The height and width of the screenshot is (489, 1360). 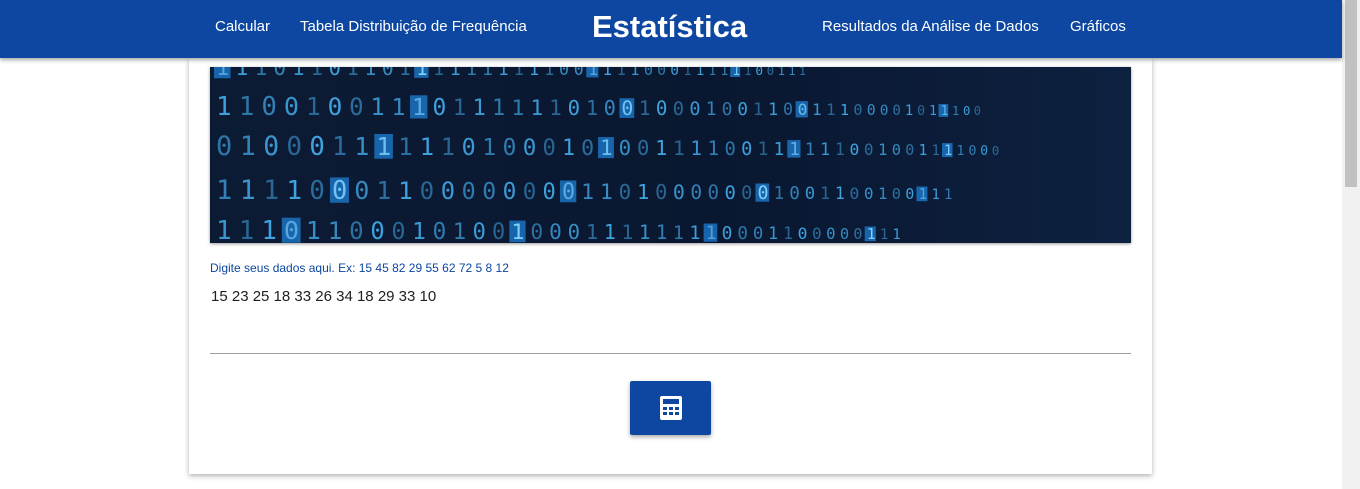 I want to click on page-scrollbar, so click(x=1351, y=244).